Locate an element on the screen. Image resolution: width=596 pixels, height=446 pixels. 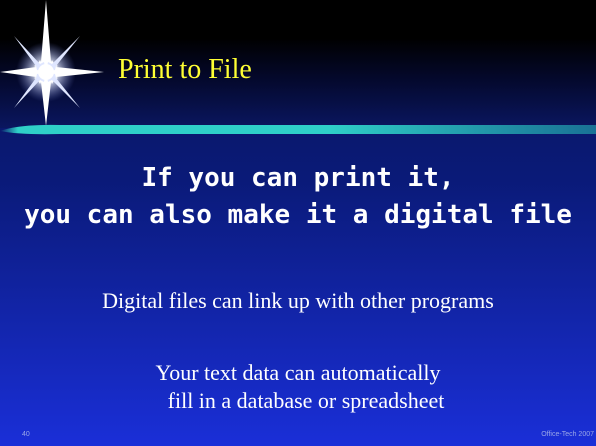
starburst-icon is located at coordinates (52, 63).